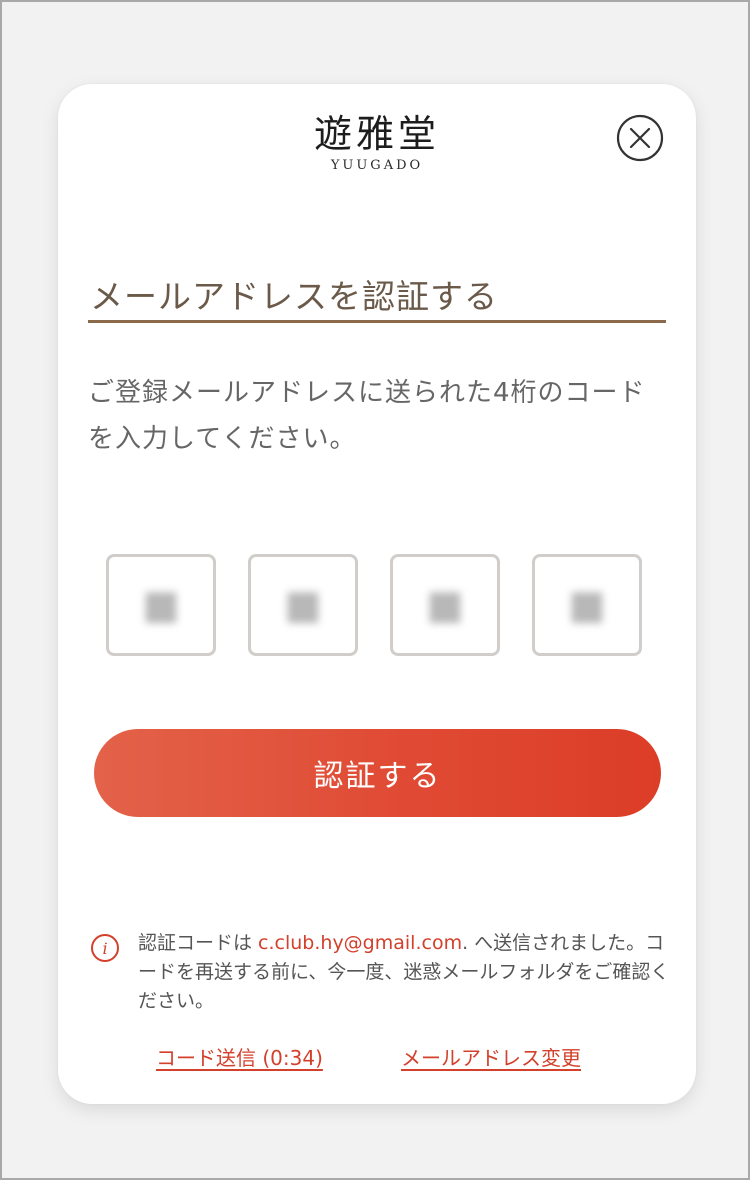 Image resolution: width=750 pixels, height=1180 pixels. I want to click on code-digit-input-3: ■, so click(445, 605).